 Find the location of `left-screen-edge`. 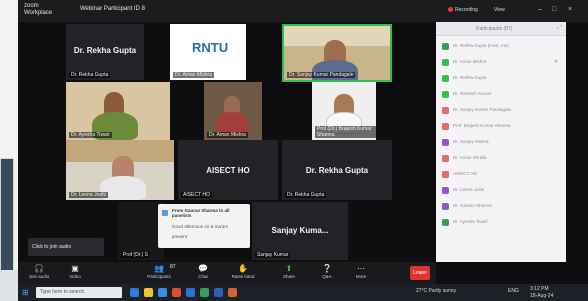

left-screen-edge is located at coordinates (7, 218).